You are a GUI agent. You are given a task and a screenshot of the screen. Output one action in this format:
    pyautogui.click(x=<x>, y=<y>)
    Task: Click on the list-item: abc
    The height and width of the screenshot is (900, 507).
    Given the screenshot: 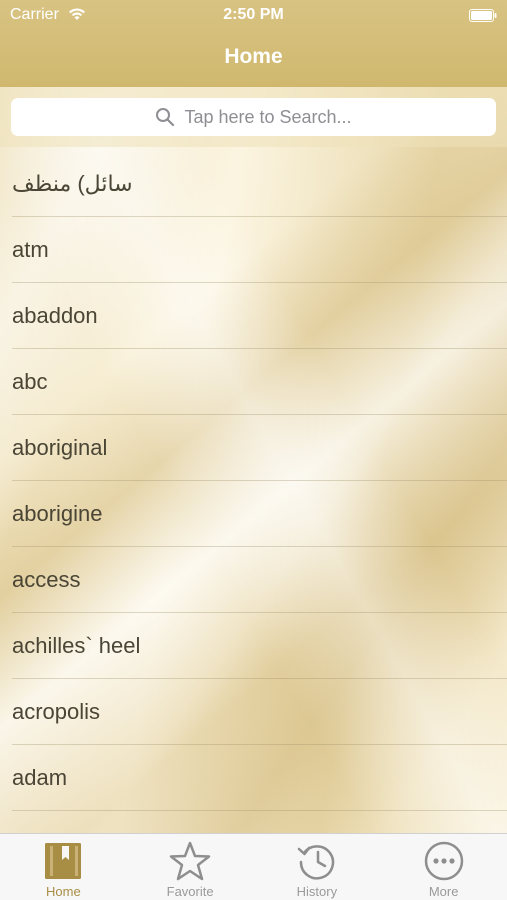 What is the action you would take?
    pyautogui.click(x=253, y=382)
    